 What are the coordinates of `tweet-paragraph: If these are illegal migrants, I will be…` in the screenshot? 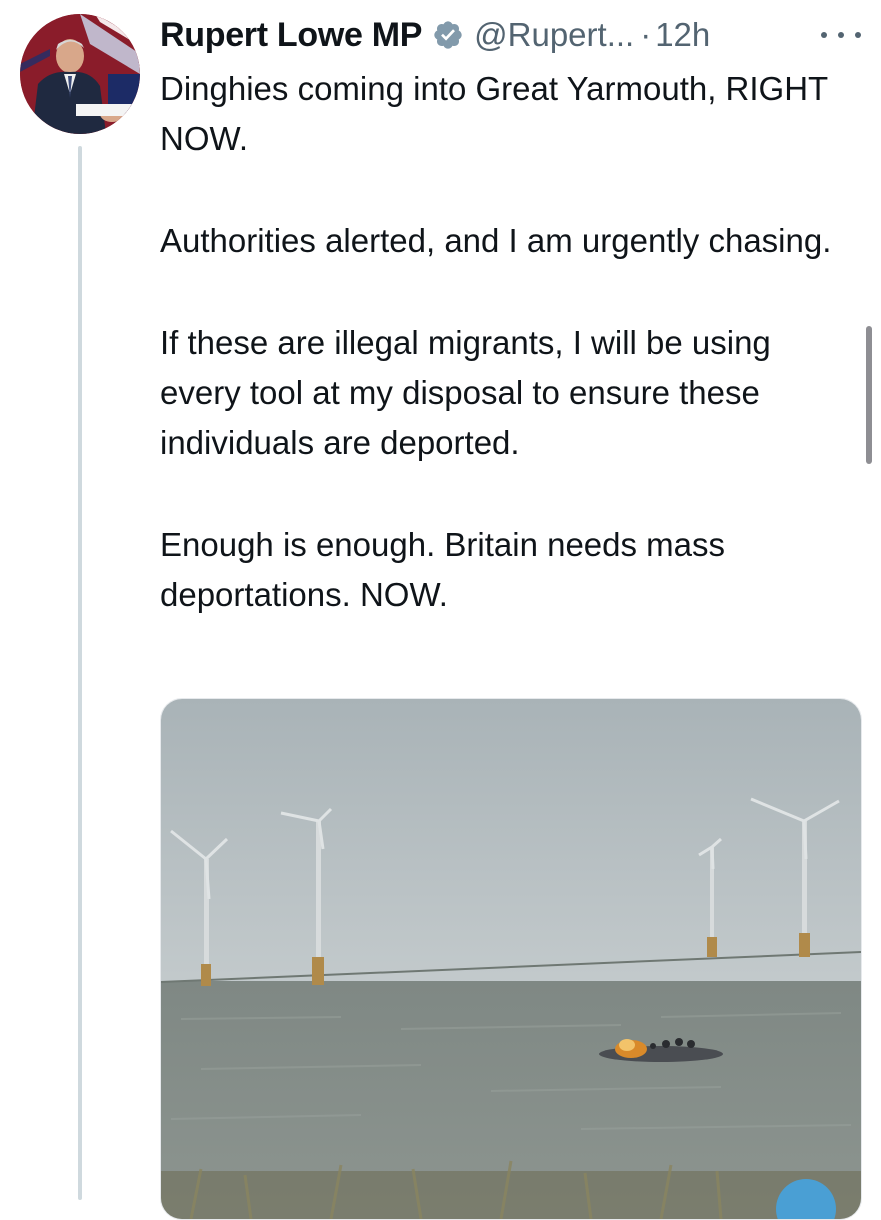 It's located at (465, 392).